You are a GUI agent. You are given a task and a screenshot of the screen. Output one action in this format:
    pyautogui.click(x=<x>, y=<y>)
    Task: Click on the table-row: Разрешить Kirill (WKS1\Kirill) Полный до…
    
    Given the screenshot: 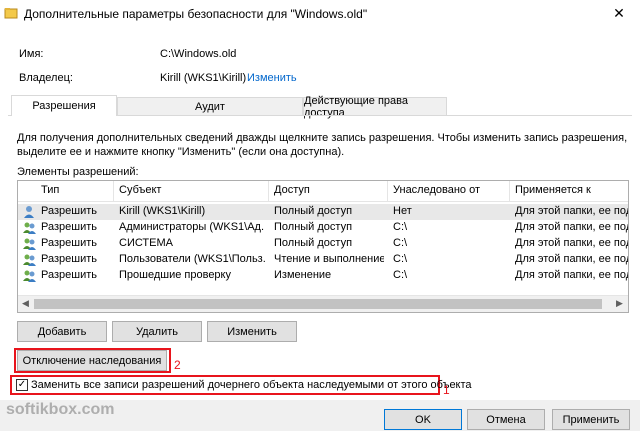 What is the action you would take?
    pyautogui.click(x=323, y=212)
    